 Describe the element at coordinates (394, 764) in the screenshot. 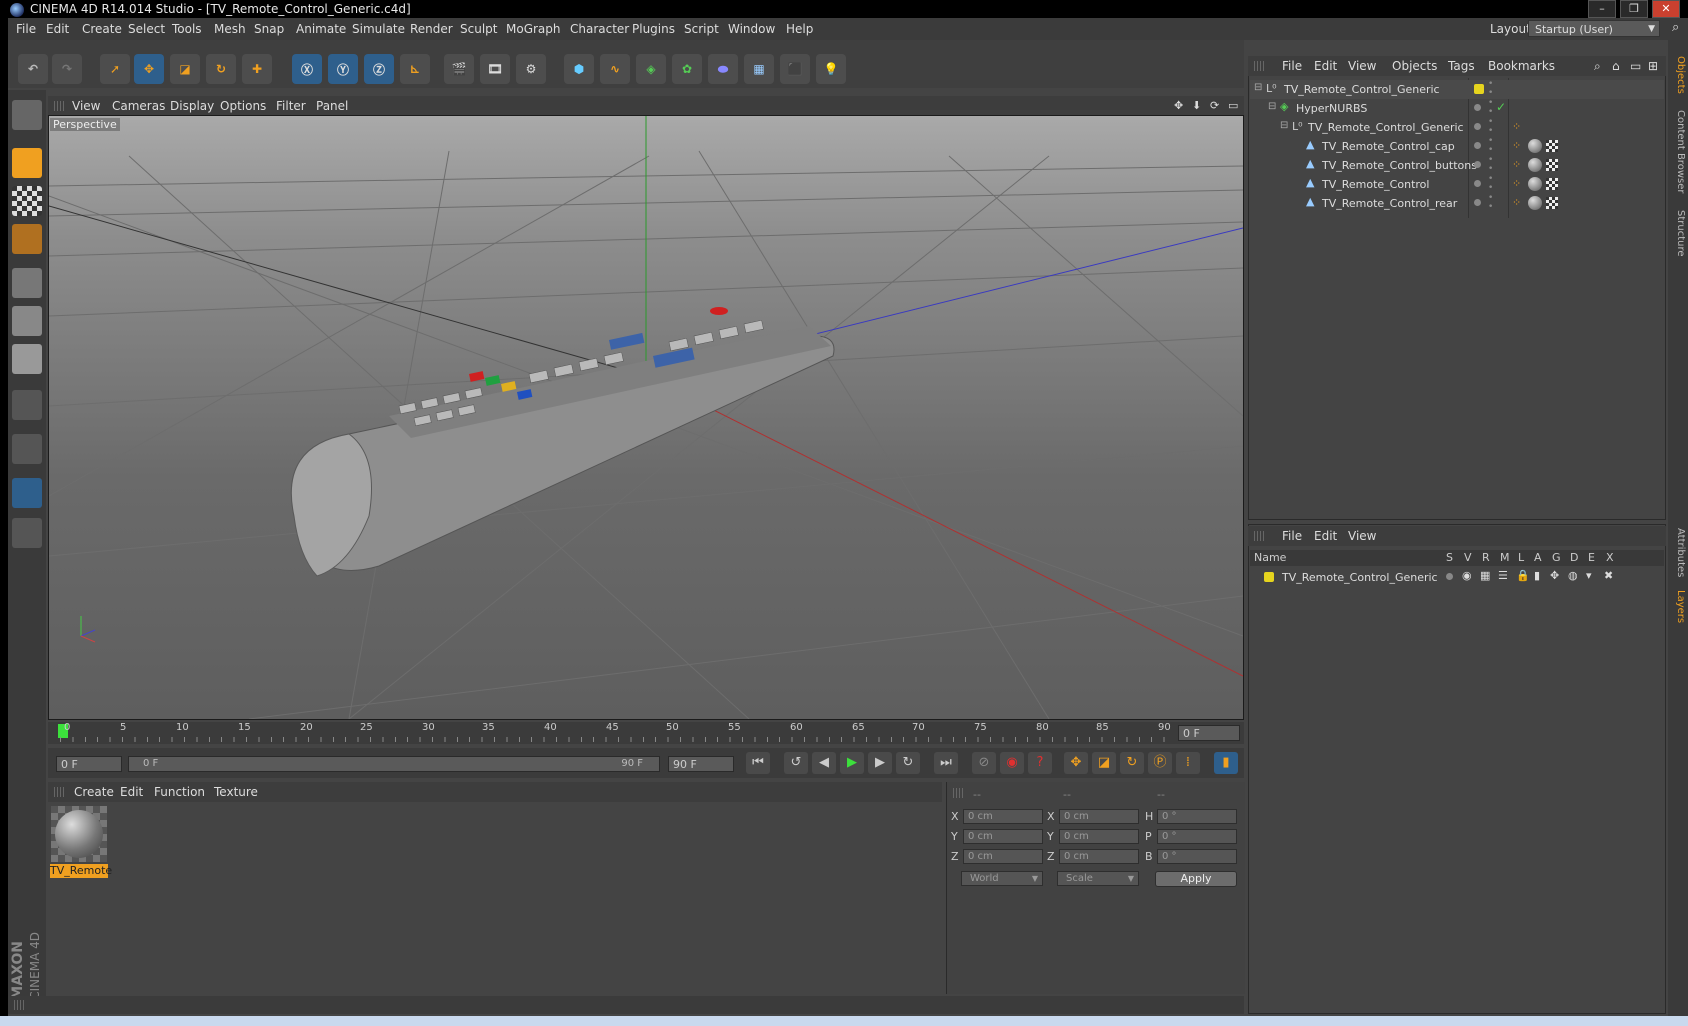

I see `frame-range-slider: 0 F 90 F` at that location.